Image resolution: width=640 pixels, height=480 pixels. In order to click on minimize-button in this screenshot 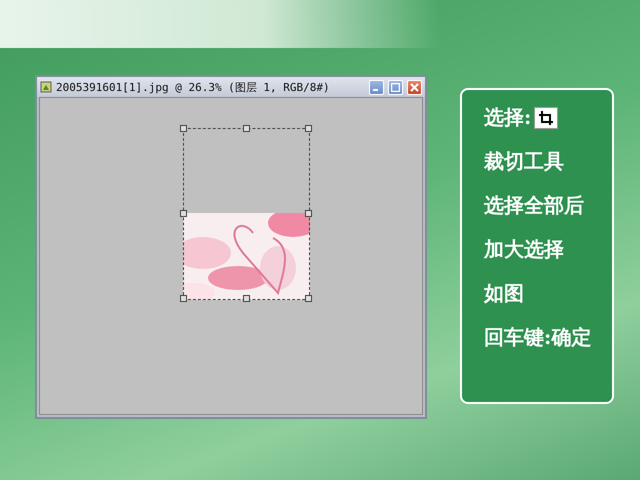, I will do `click(376, 87)`.